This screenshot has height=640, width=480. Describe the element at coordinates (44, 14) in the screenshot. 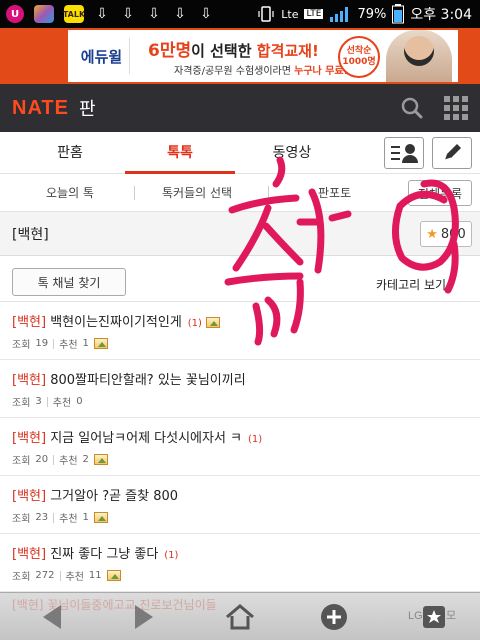

I see `app-notification-icon` at that location.